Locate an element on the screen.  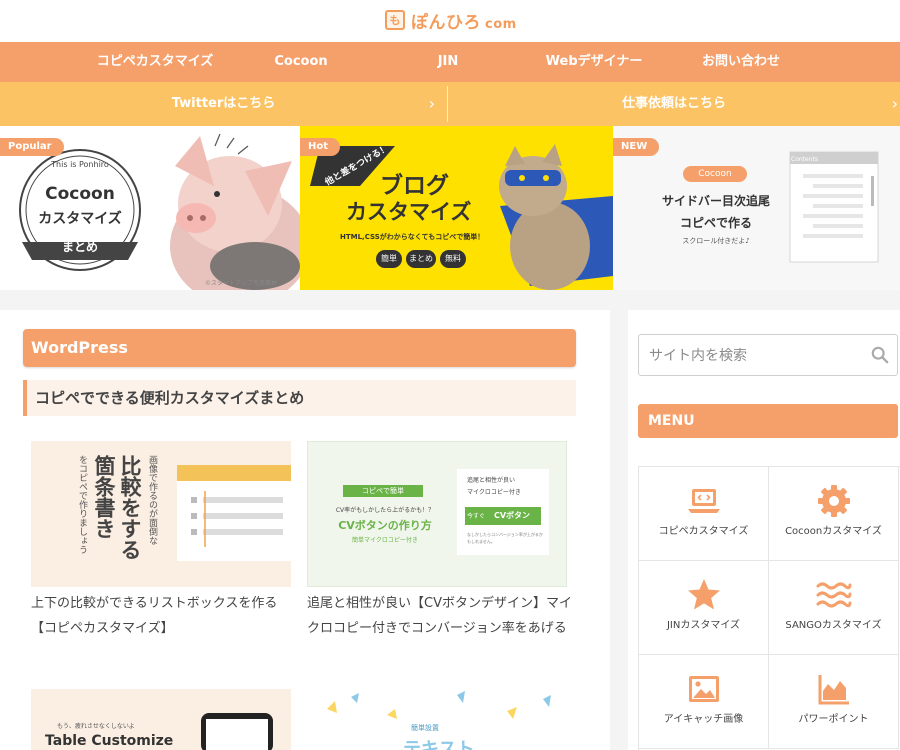
gear-icon is located at coordinates (833, 501).